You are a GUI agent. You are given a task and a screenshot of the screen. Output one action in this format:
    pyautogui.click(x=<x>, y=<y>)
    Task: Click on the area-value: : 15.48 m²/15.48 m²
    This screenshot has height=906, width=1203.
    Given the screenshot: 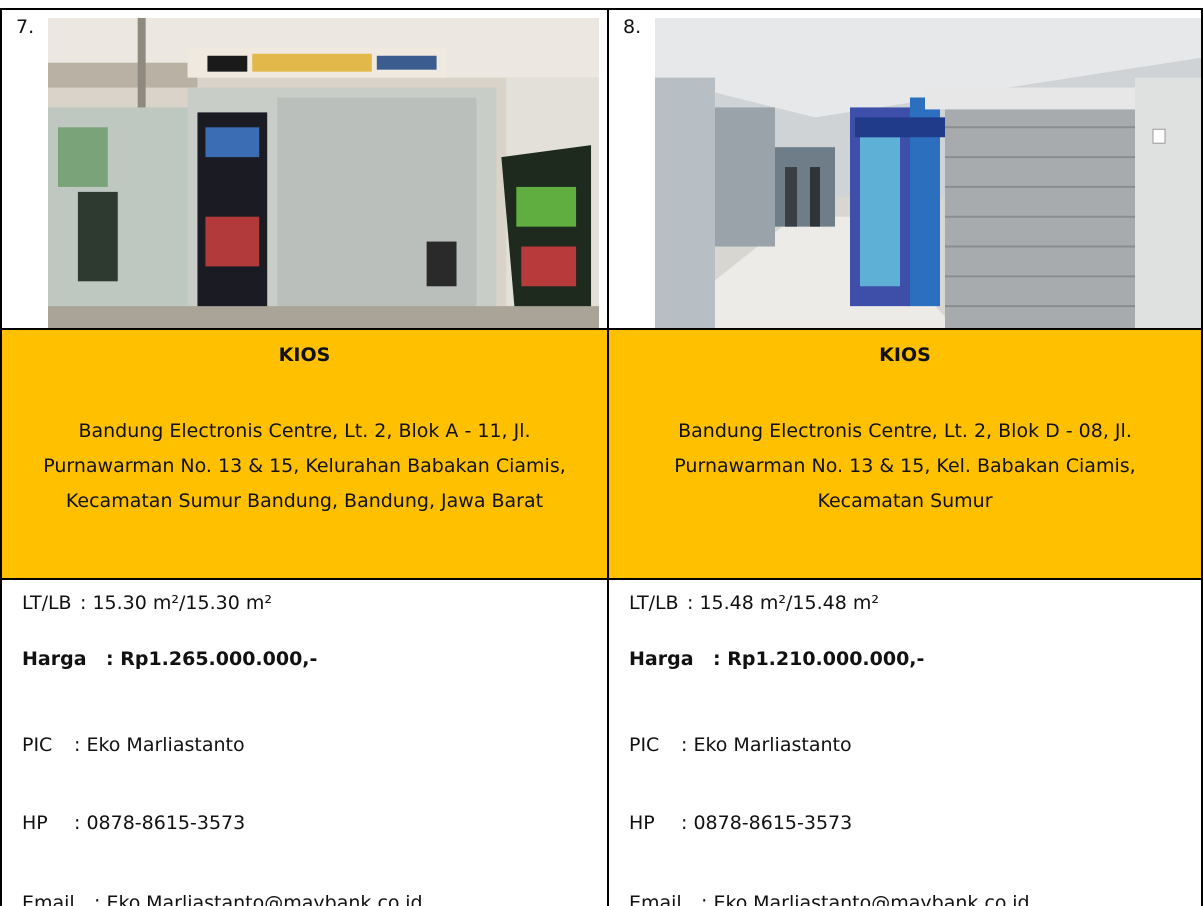 What is the action you would take?
    pyautogui.click(x=783, y=603)
    